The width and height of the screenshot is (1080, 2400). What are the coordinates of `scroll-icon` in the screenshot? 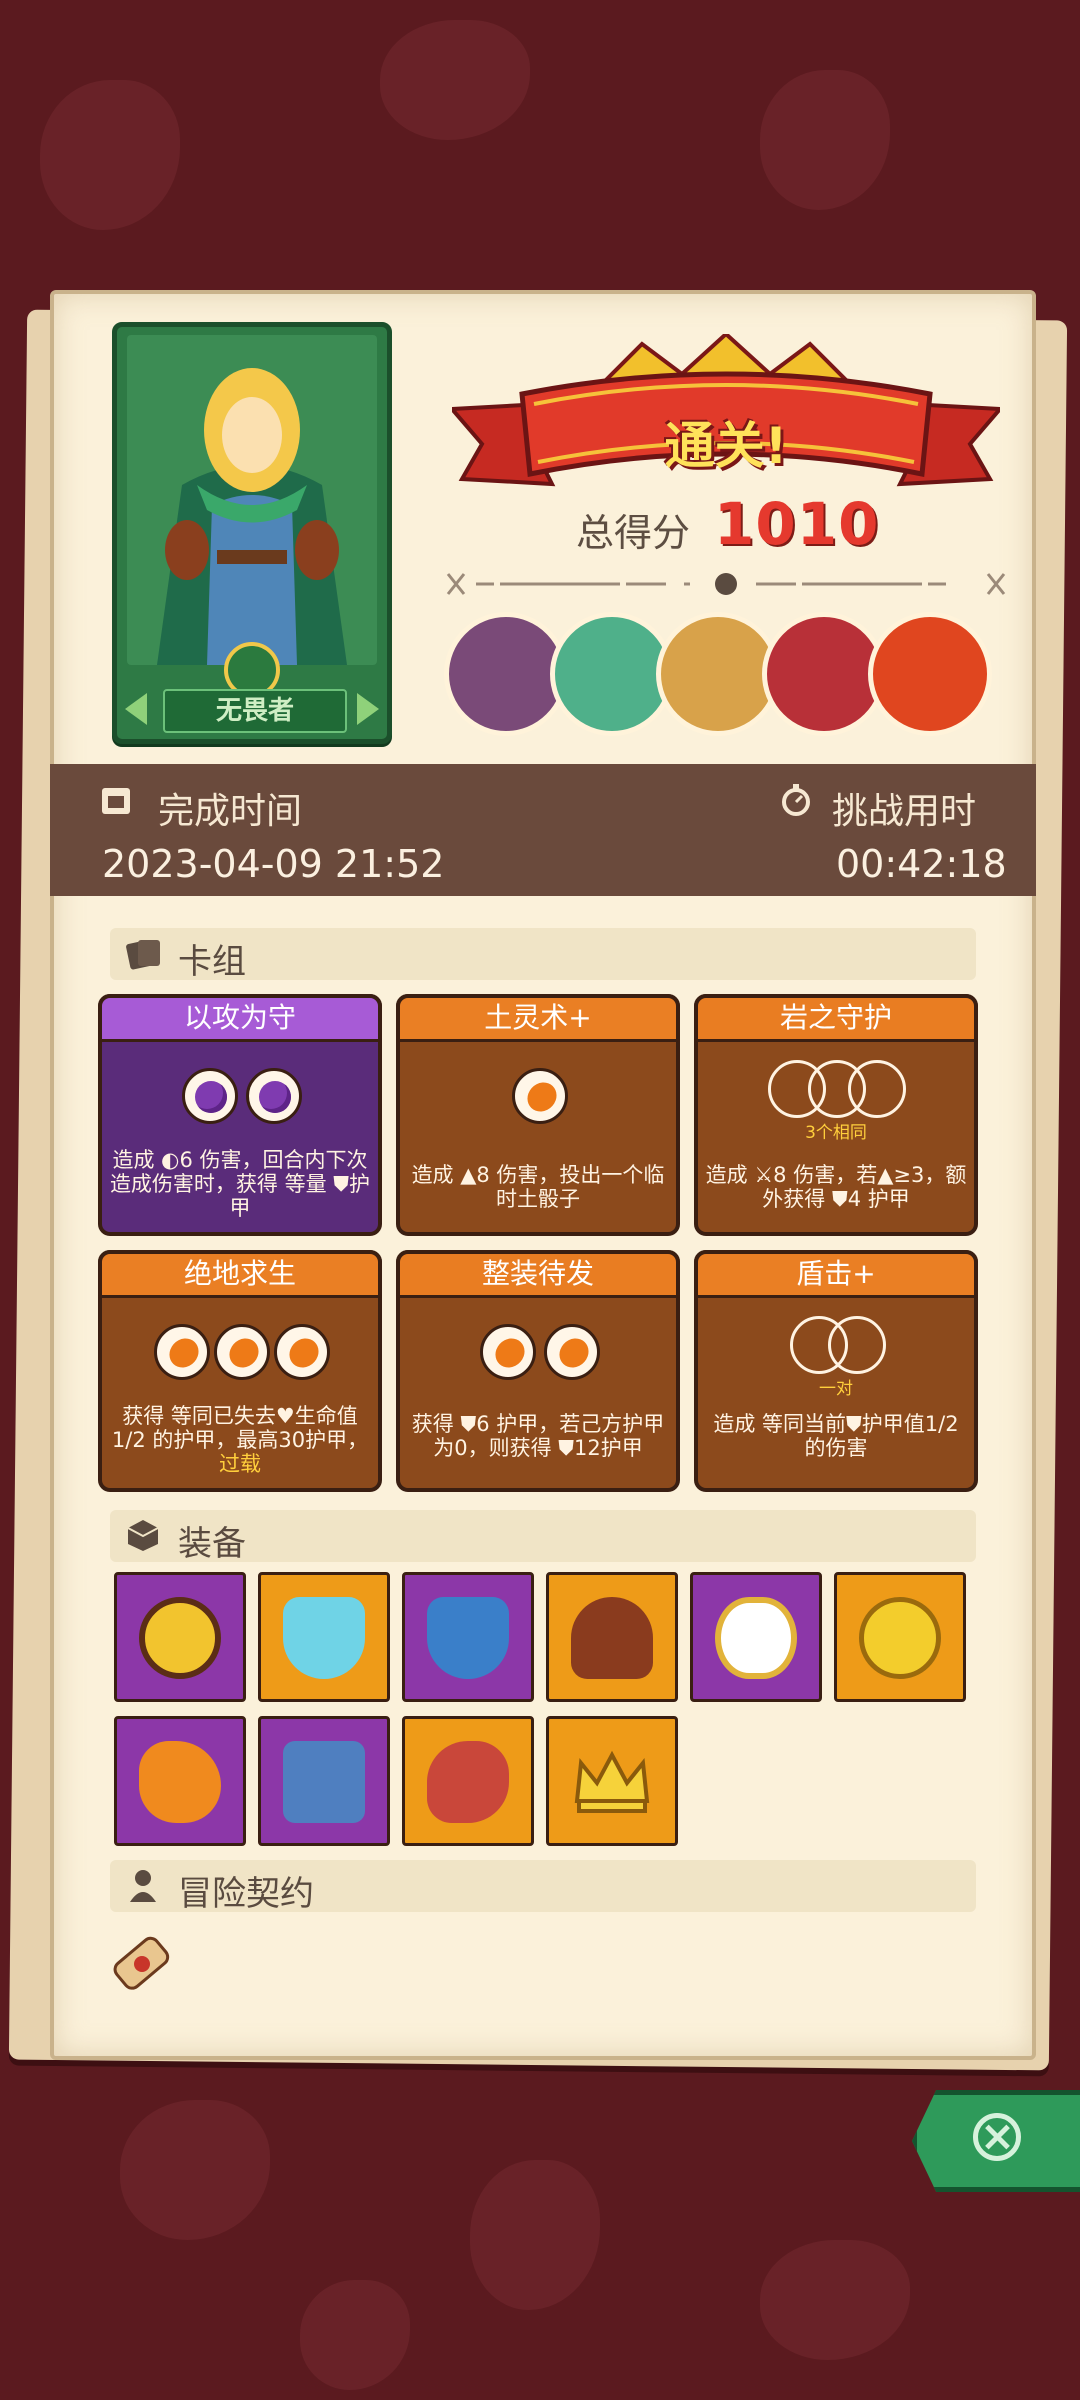 It's located at (142, 1964).